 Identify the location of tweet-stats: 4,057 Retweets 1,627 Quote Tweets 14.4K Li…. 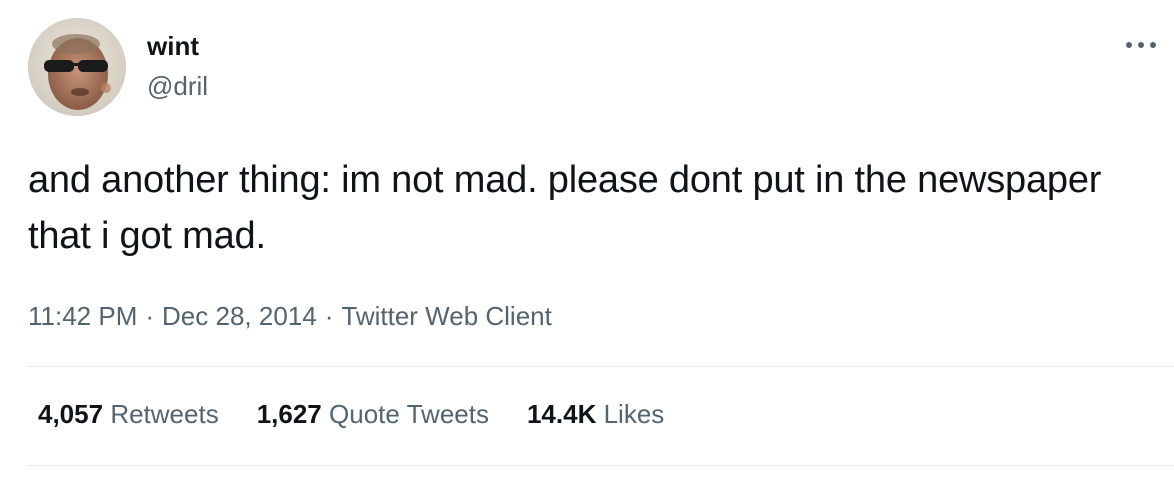
(370, 414).